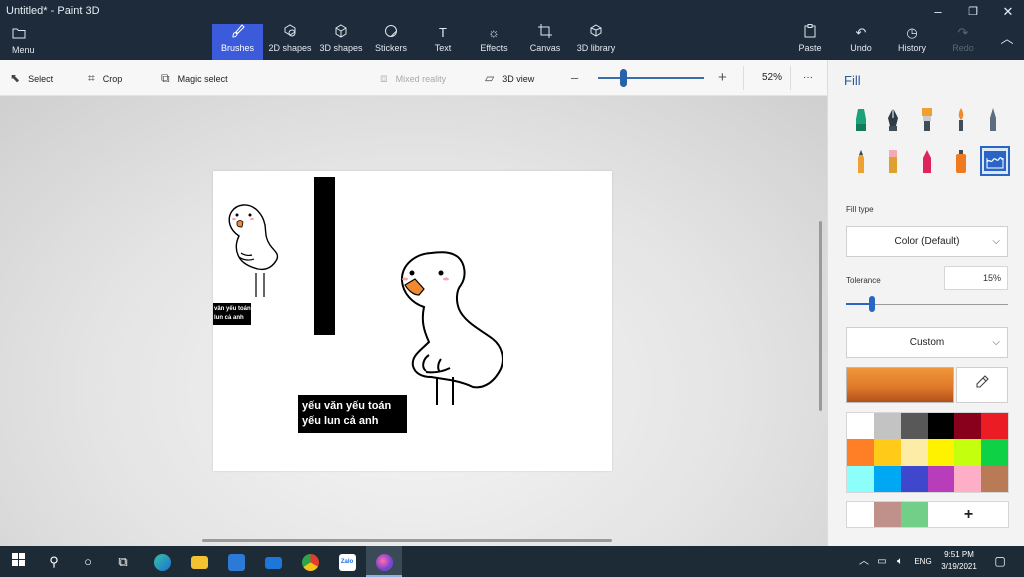 This screenshot has width=1024, height=577. I want to click on 3d-view-button: ▱ 3D view, so click(509, 78).